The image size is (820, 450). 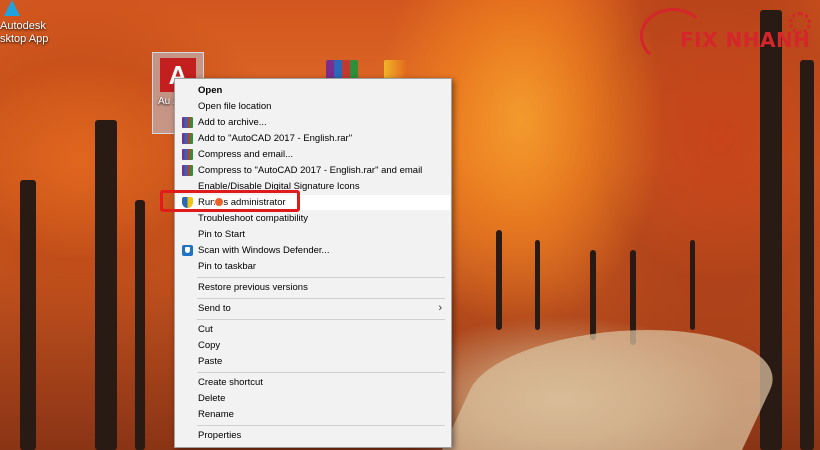 I want to click on defender-icon, so click(x=187, y=250).